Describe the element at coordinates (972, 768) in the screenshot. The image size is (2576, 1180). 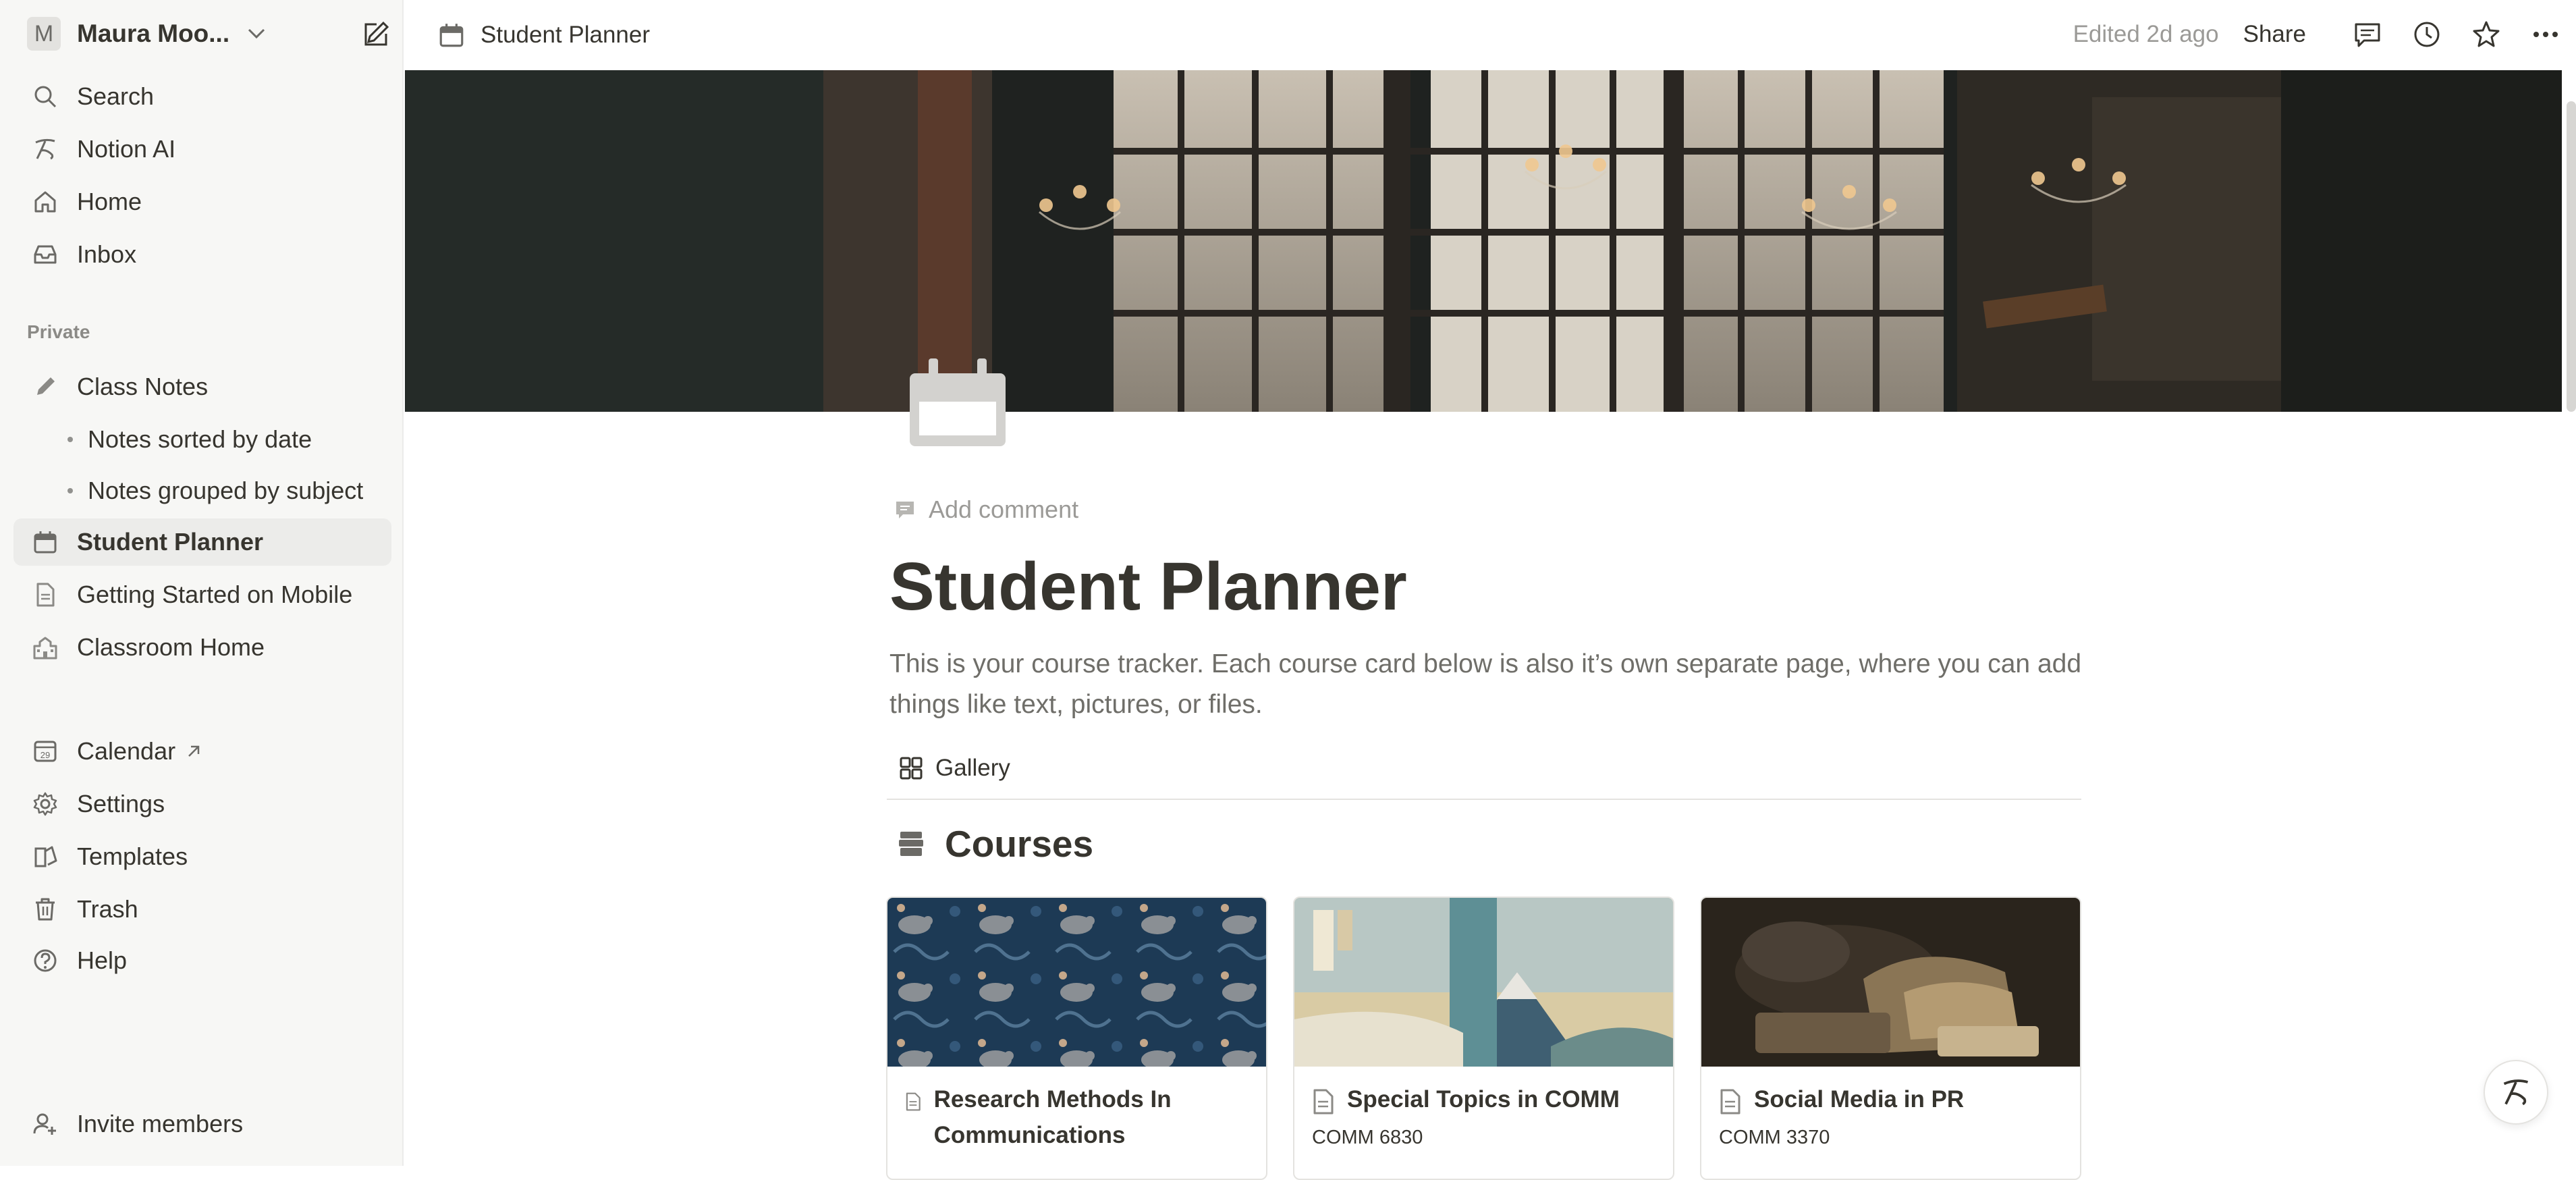
I see `tab-label: Gallery` at that location.